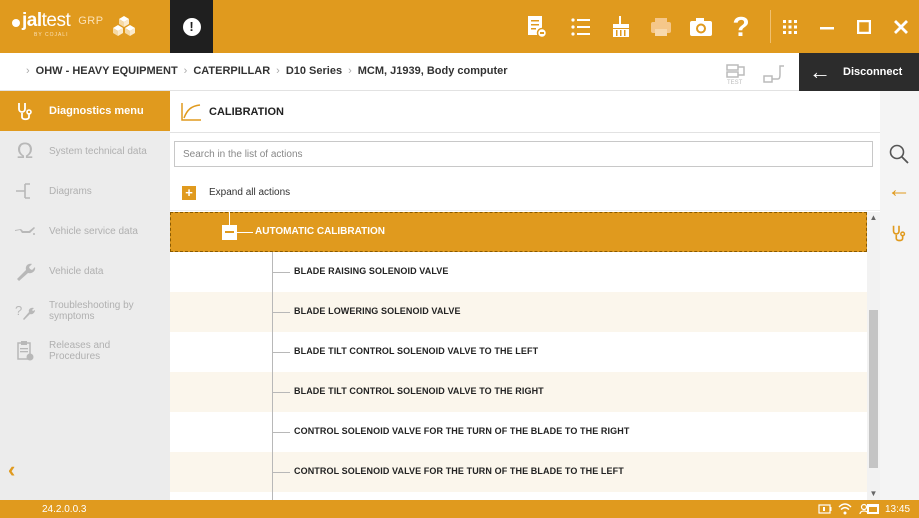 The image size is (919, 518). Describe the element at coordinates (85, 271) in the screenshot. I see `sidebar-item-vehicle-data: Vehicle data` at that location.